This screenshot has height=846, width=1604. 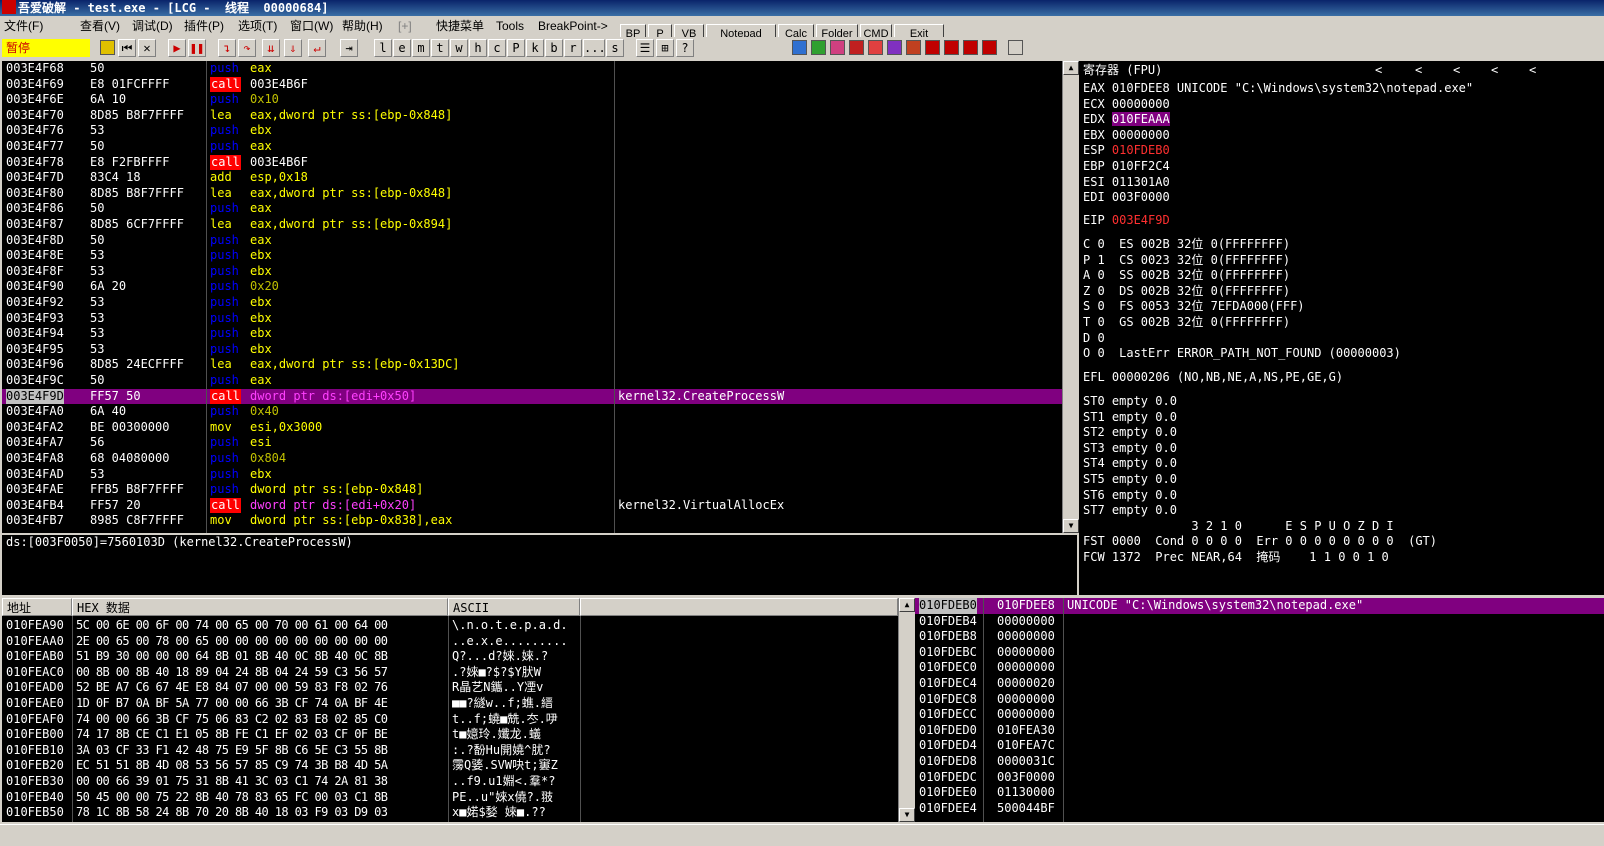 I want to click on register-line: ST5 empty 0.0, so click(x=1130, y=480).